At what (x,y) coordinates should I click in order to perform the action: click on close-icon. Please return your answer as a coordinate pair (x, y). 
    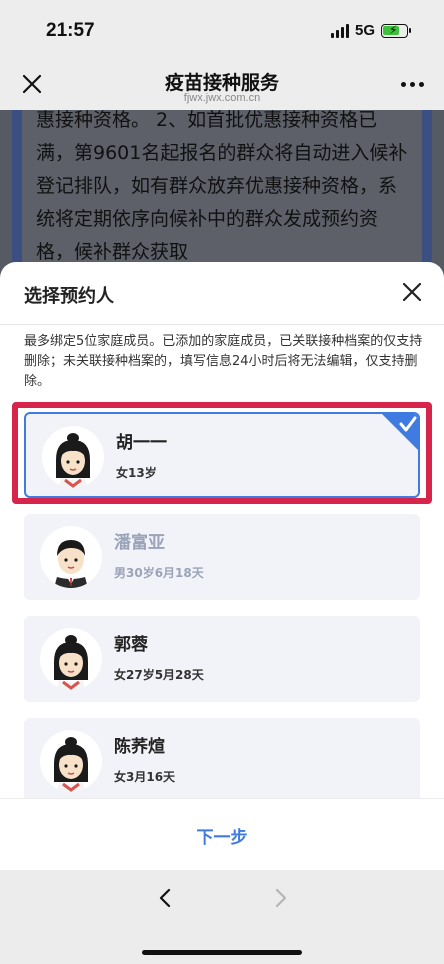
    Looking at the image, I should click on (412, 292).